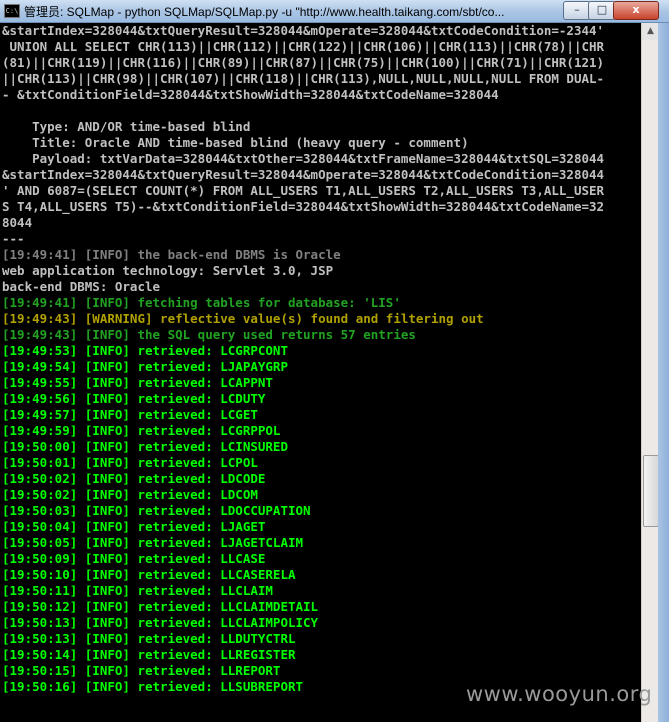 The image size is (669, 722). What do you see at coordinates (650, 372) in the screenshot?
I see `vertical-scrollbar: ▲` at bounding box center [650, 372].